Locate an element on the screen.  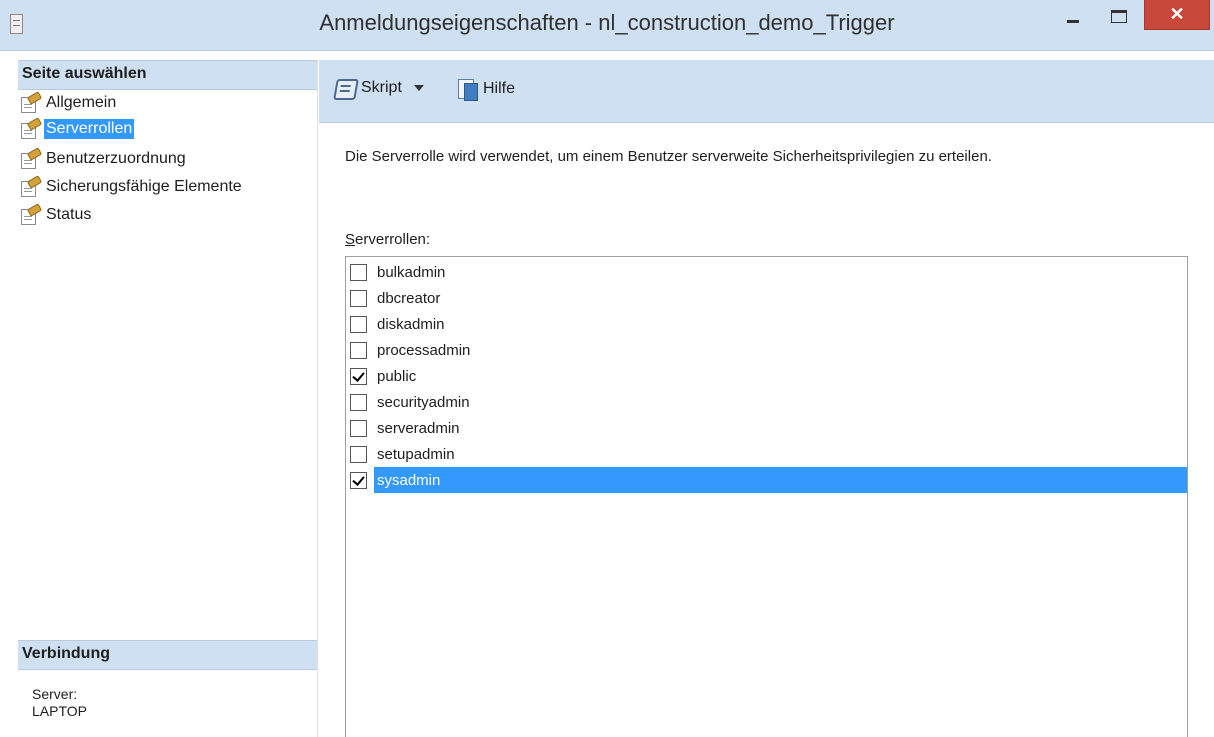
maximize-icon is located at coordinates (1119, 16).